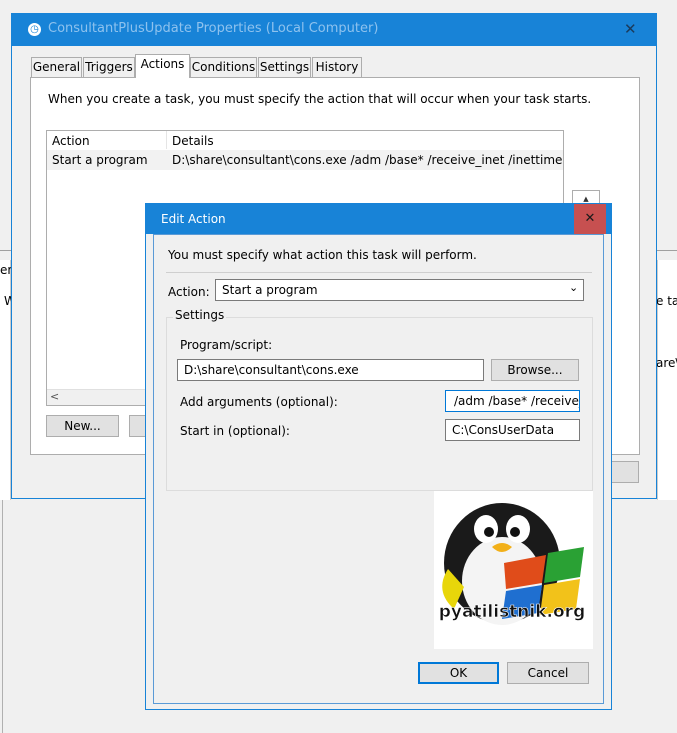  Describe the element at coordinates (56, 67) in the screenshot. I see `tab-general: General` at that location.